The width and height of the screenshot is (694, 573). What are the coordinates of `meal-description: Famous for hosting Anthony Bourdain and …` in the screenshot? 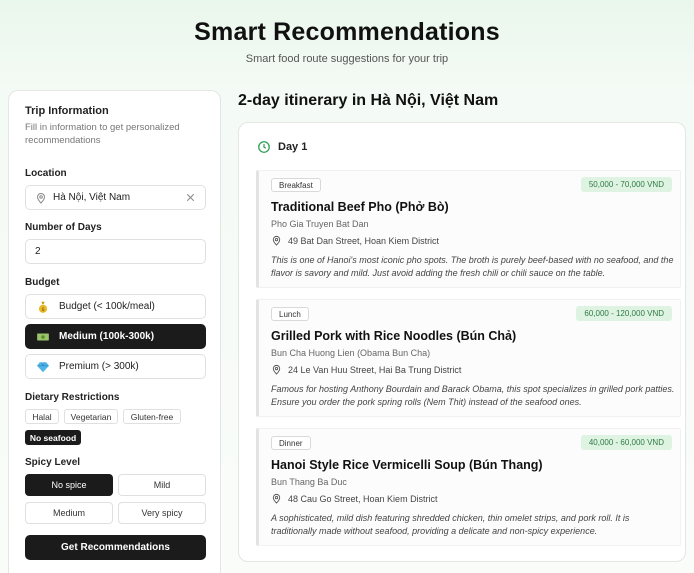 It's located at (473, 395).